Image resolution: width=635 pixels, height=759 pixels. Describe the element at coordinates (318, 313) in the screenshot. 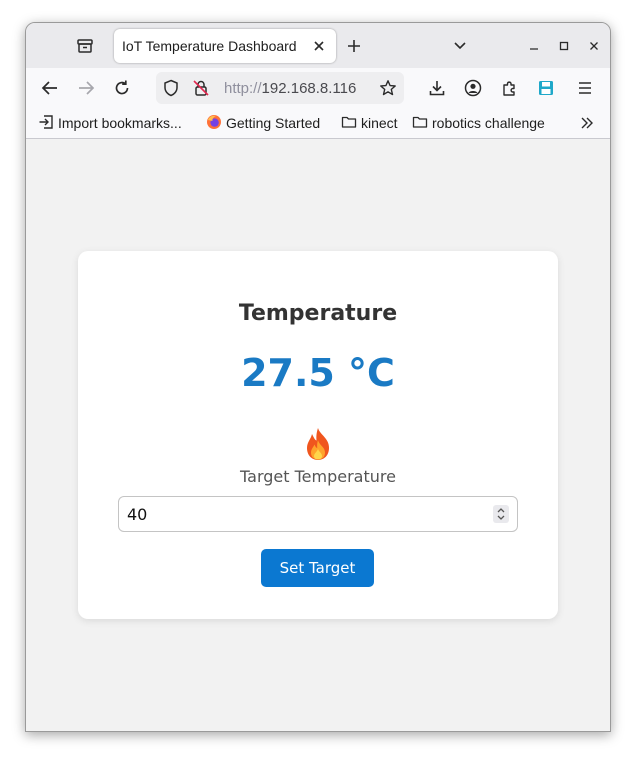

I see `card-title: Temperature` at that location.